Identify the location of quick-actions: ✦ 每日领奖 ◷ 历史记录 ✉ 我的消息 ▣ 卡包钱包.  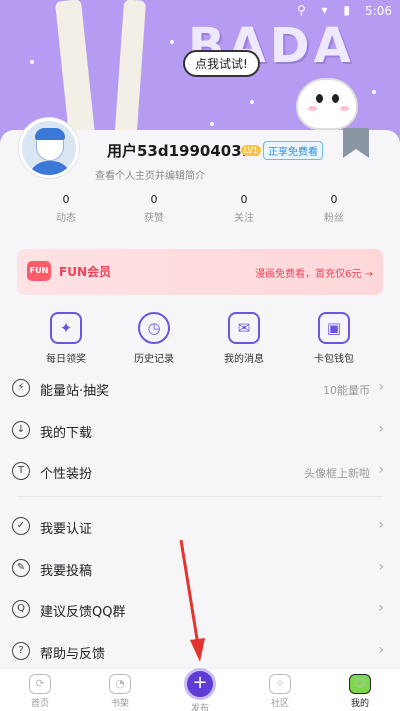
(200, 341).